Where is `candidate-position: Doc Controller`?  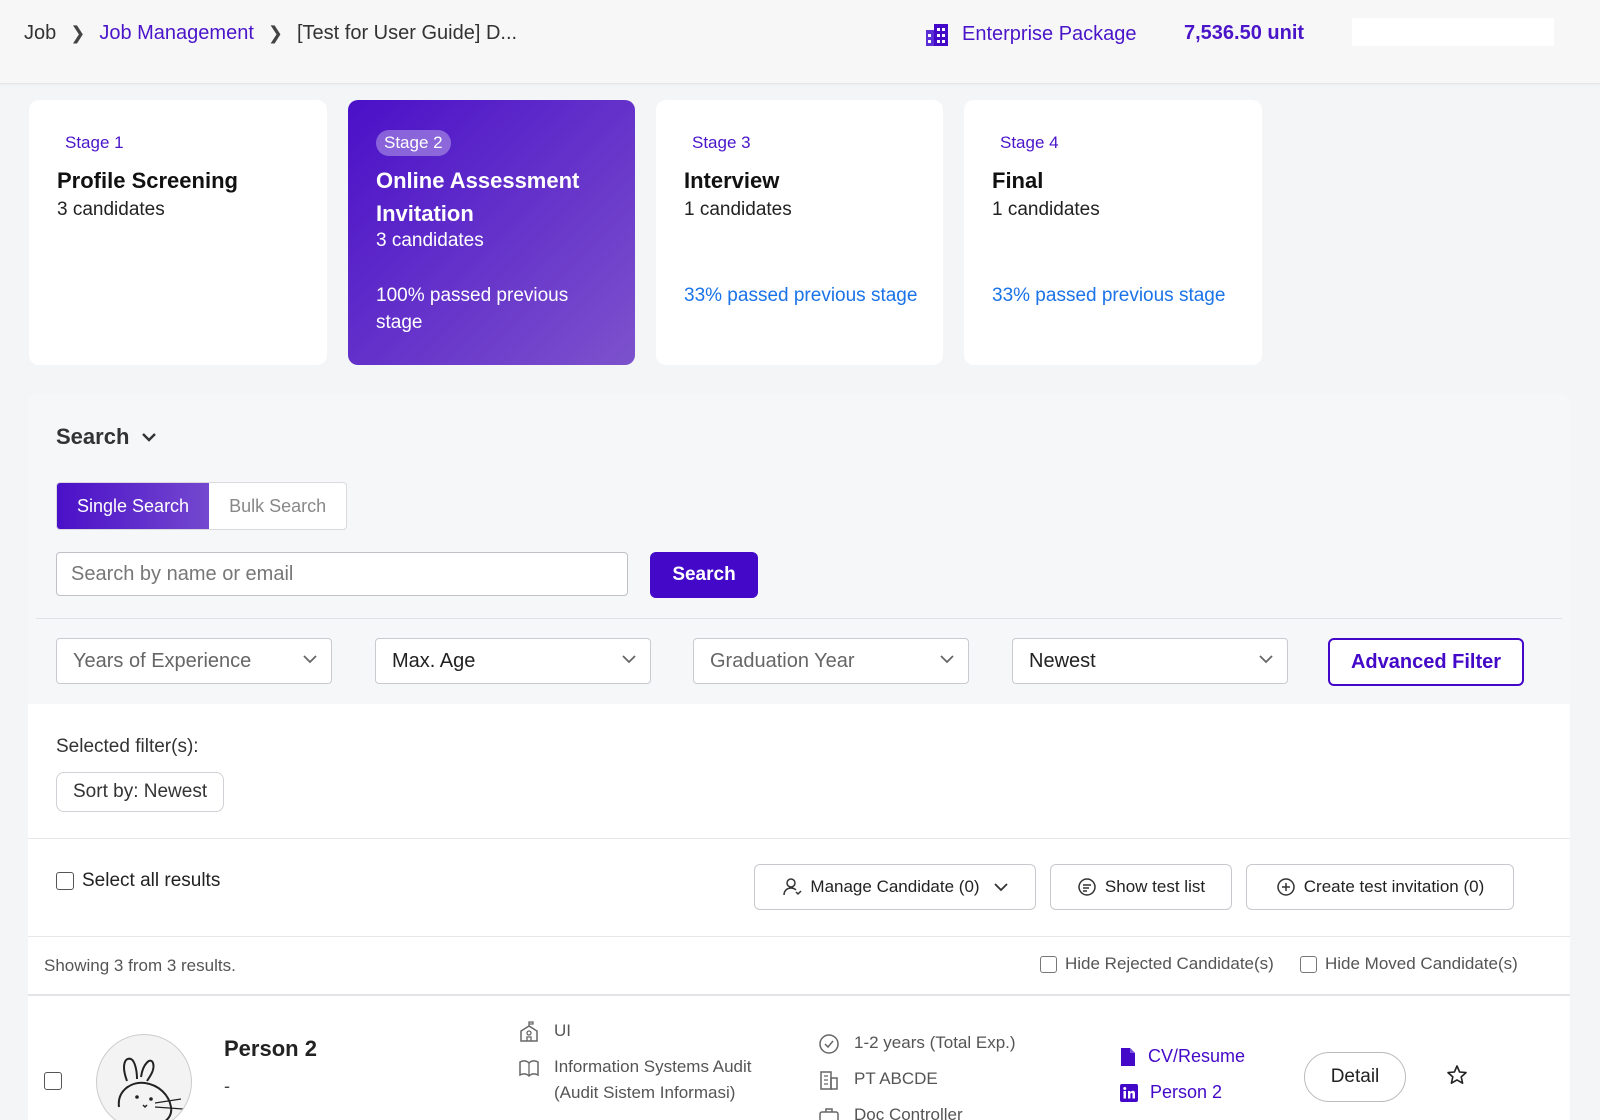 candidate-position: Doc Controller is located at coordinates (890, 1111).